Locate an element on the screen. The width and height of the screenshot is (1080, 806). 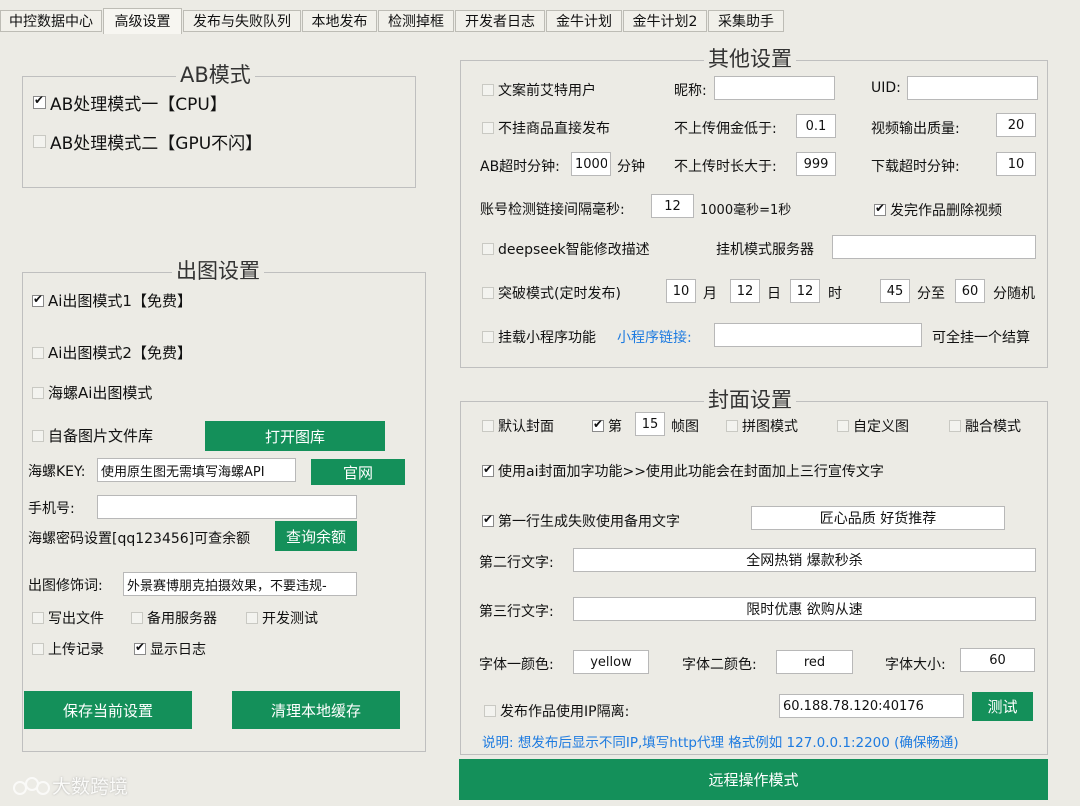
line3-text-input is located at coordinates (804, 609).